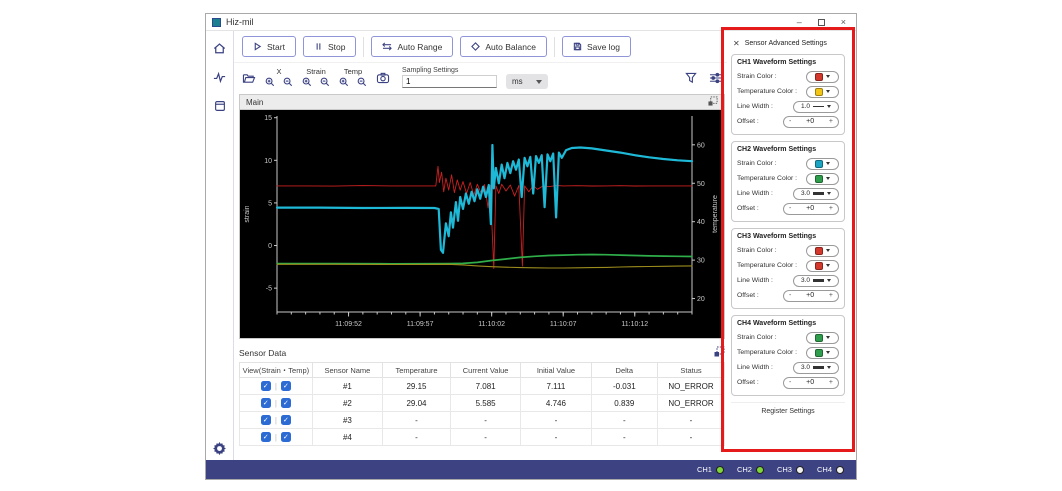  I want to click on notebook-icon, so click(220, 106).